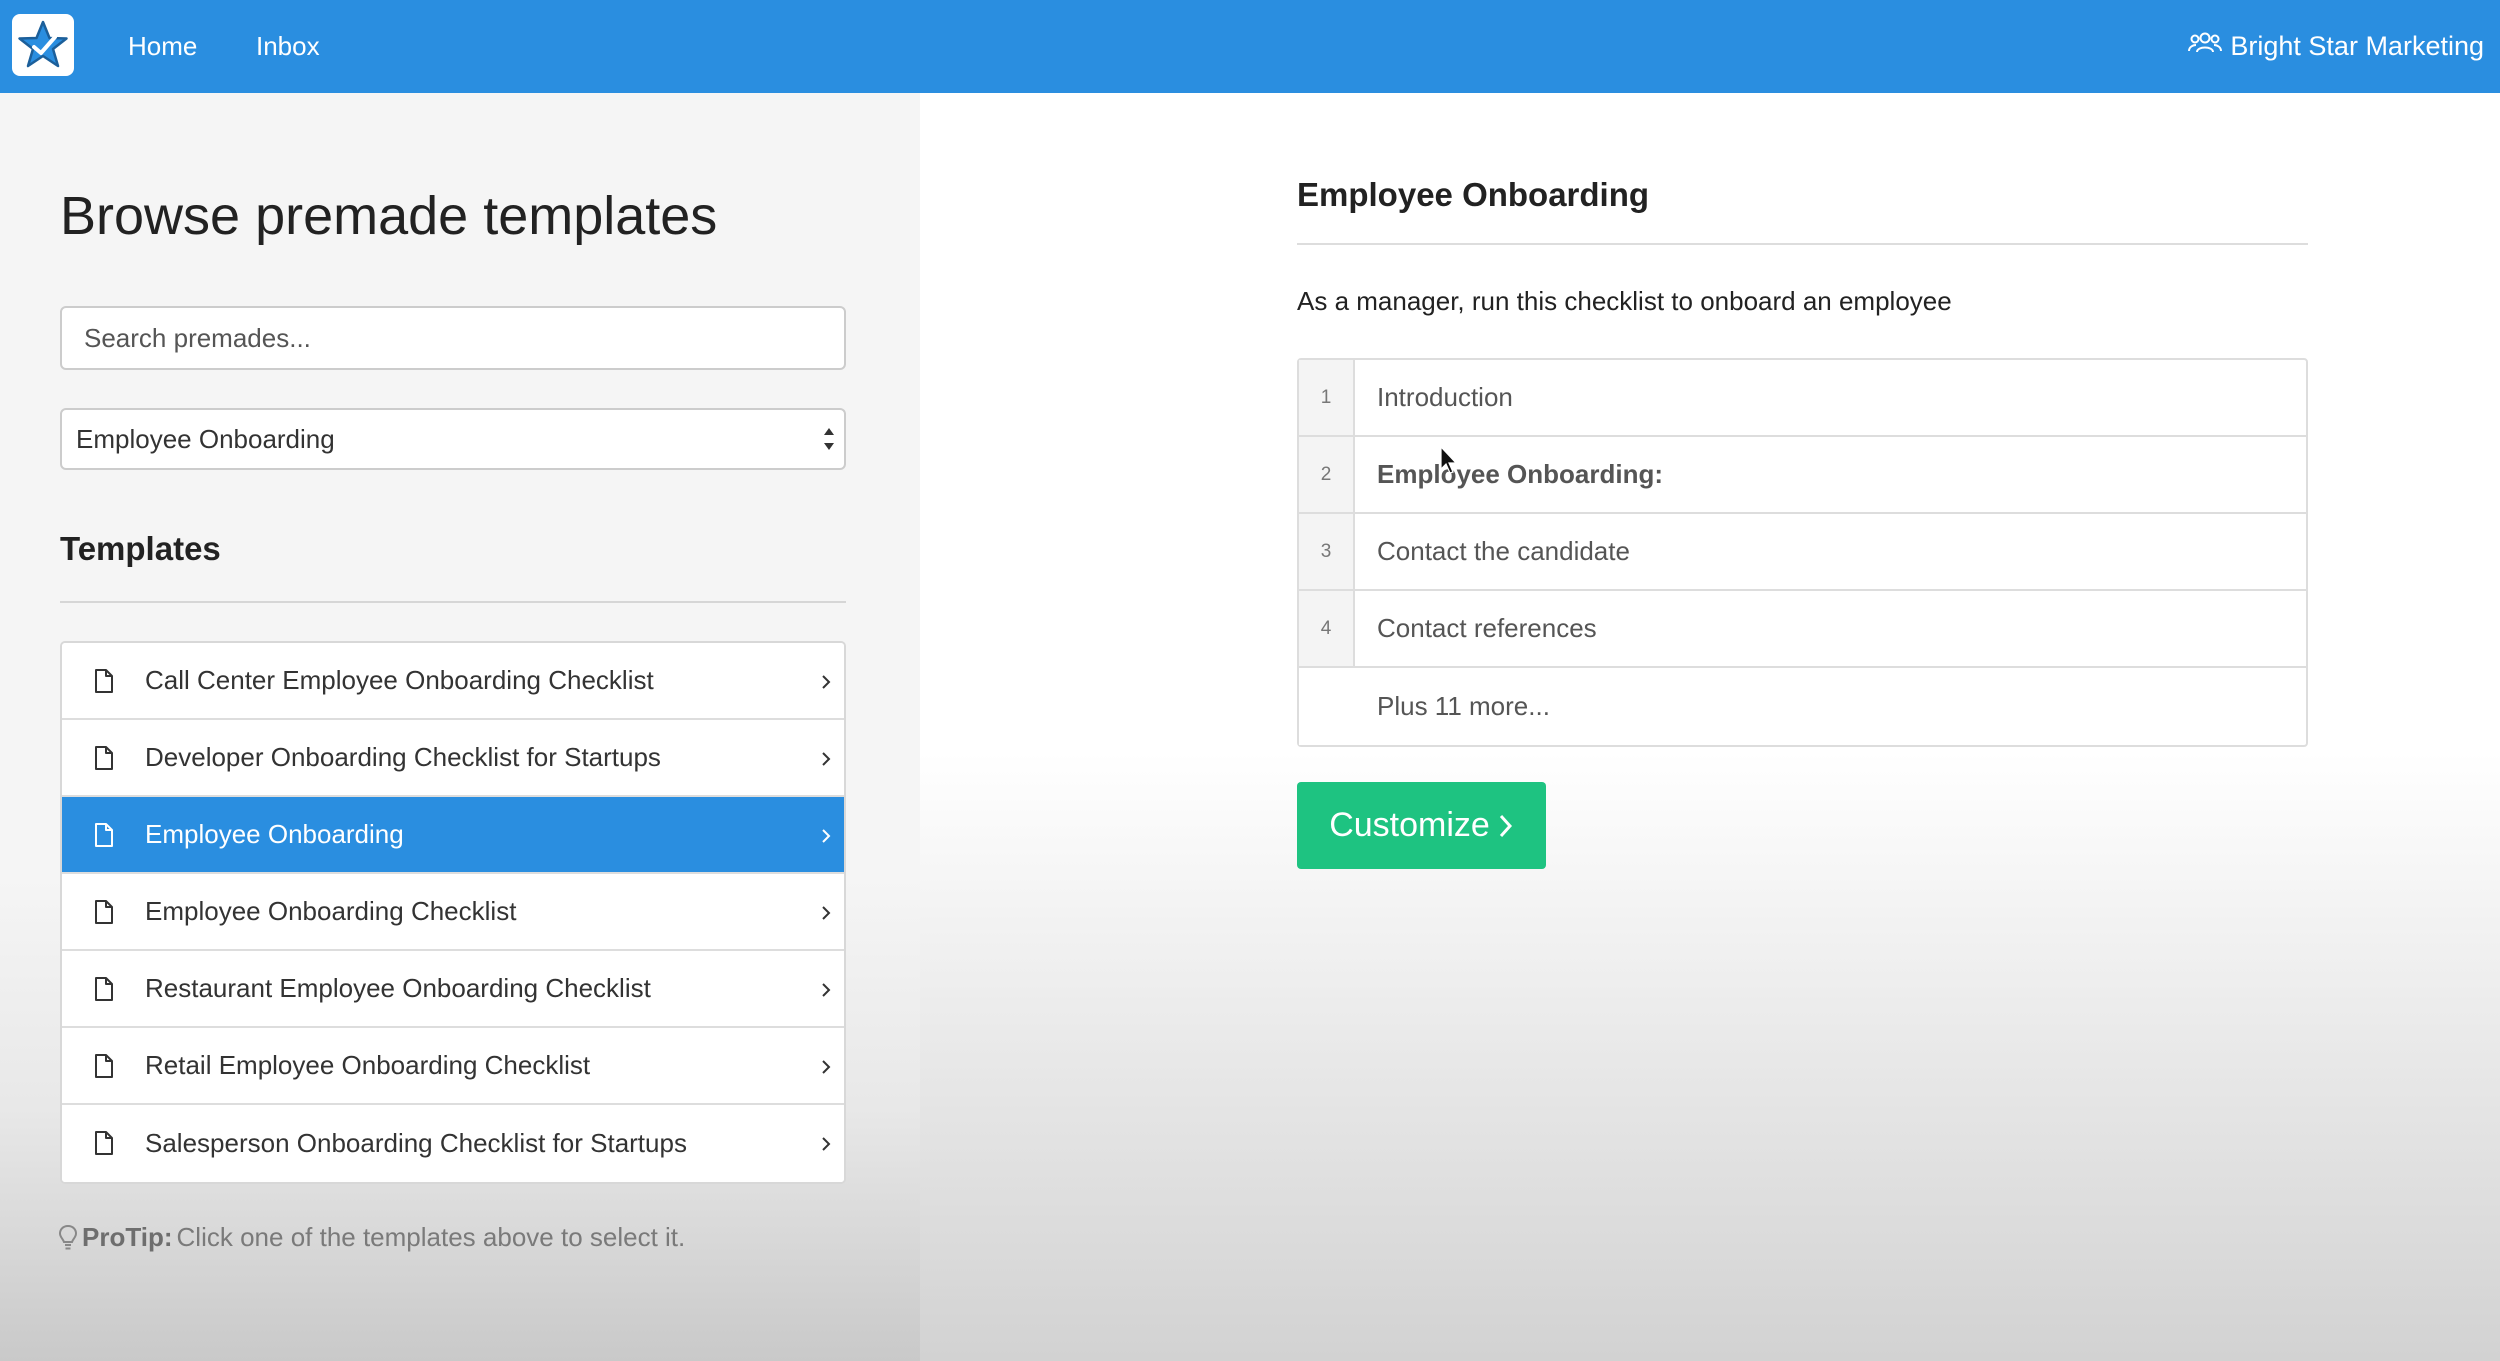  I want to click on select-arrows-icon, so click(829, 439).